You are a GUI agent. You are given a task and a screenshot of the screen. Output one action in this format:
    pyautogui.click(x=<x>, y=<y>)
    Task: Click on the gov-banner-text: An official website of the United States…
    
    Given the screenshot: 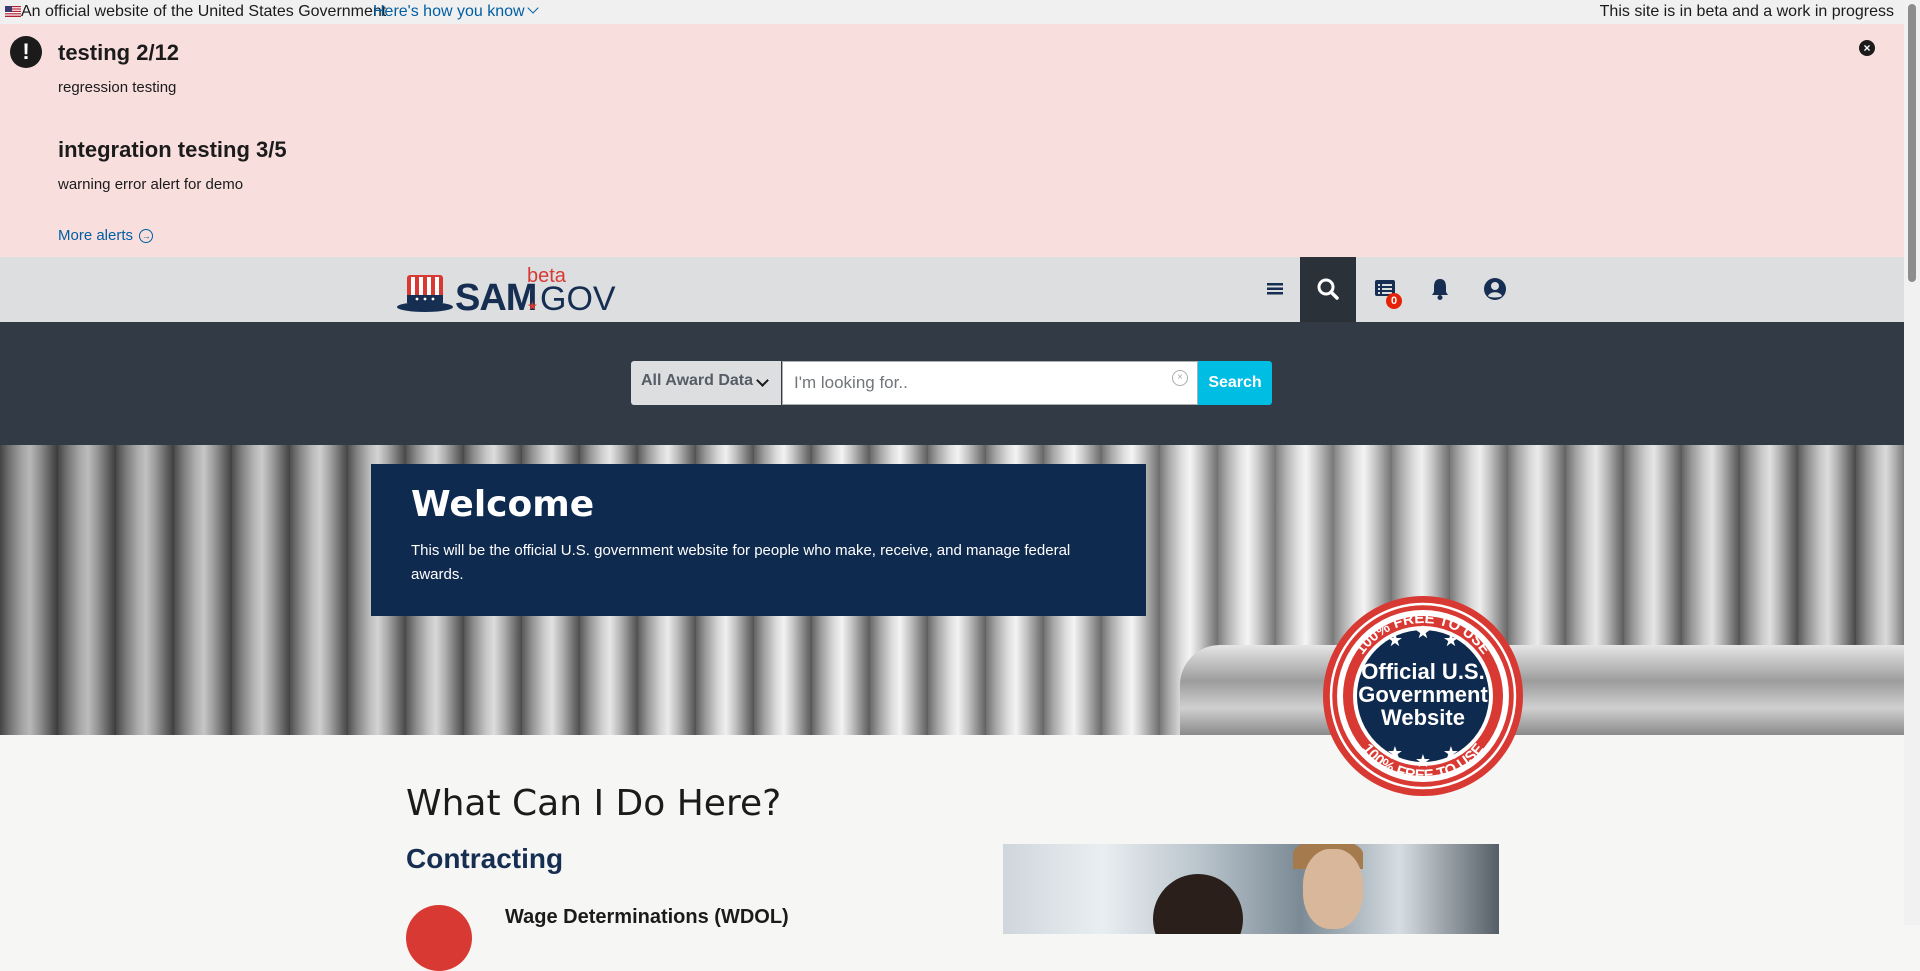 What is the action you would take?
    pyautogui.click(x=204, y=11)
    